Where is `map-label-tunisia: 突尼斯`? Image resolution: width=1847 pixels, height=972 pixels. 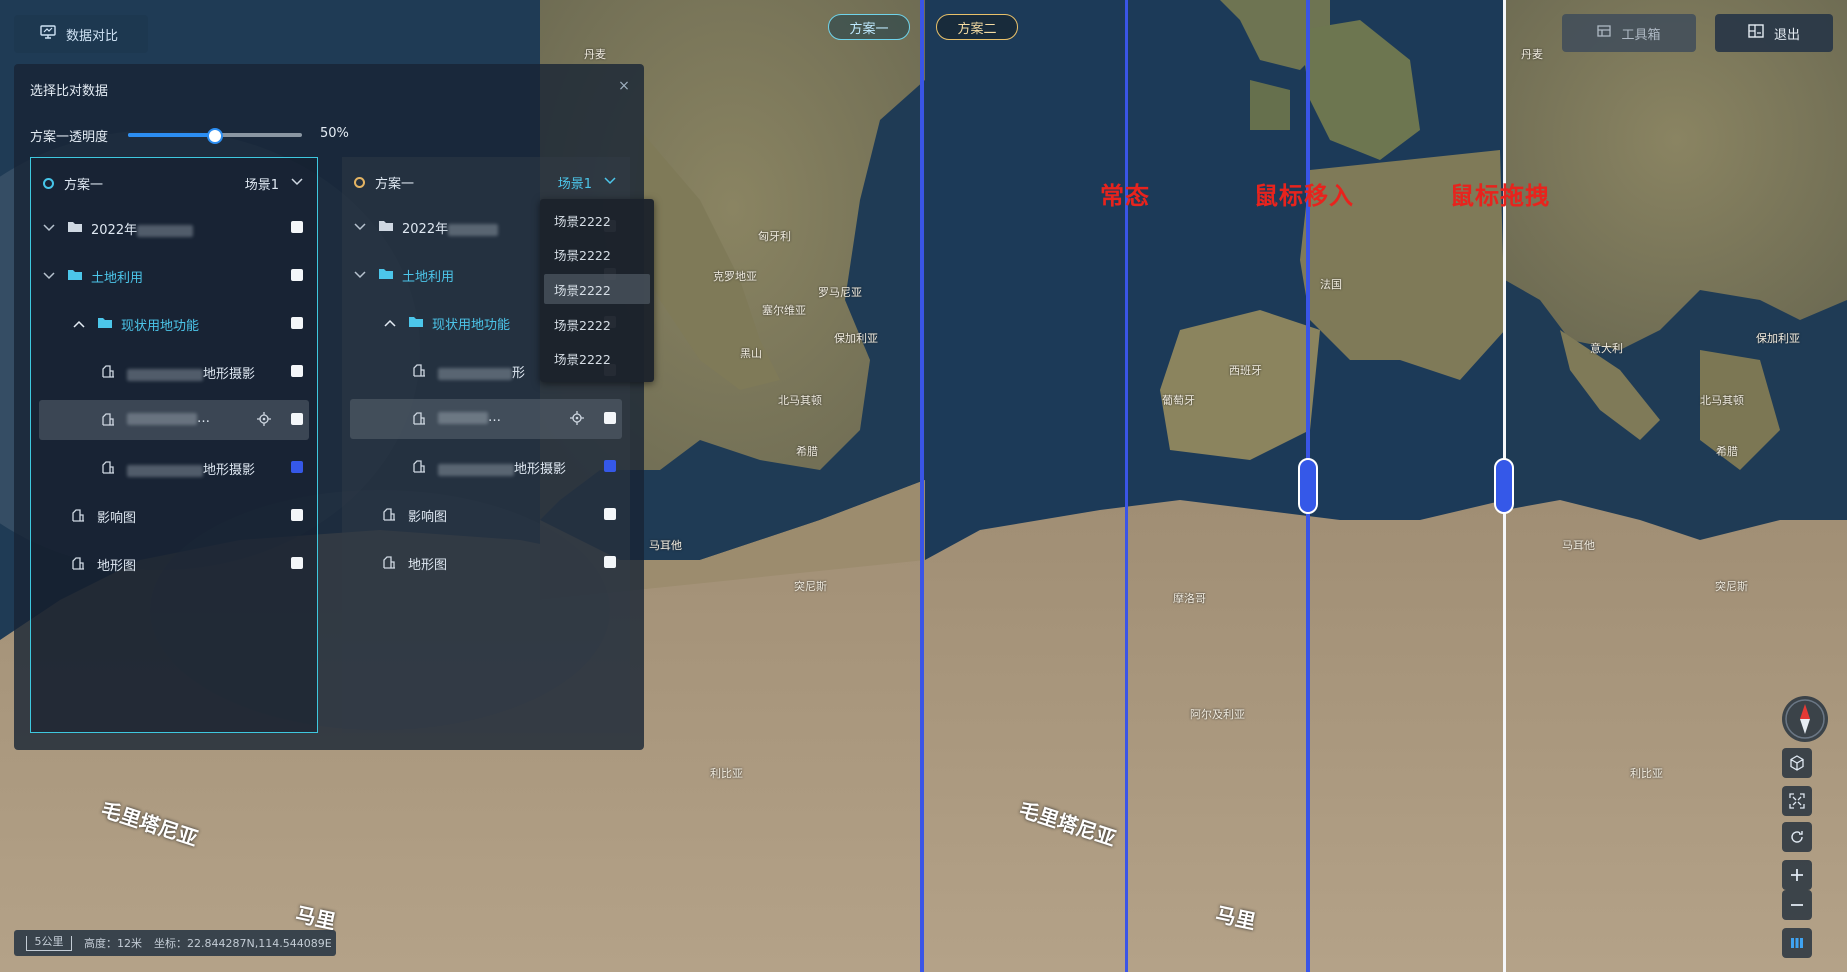 map-label-tunisia: 突尼斯 is located at coordinates (810, 586).